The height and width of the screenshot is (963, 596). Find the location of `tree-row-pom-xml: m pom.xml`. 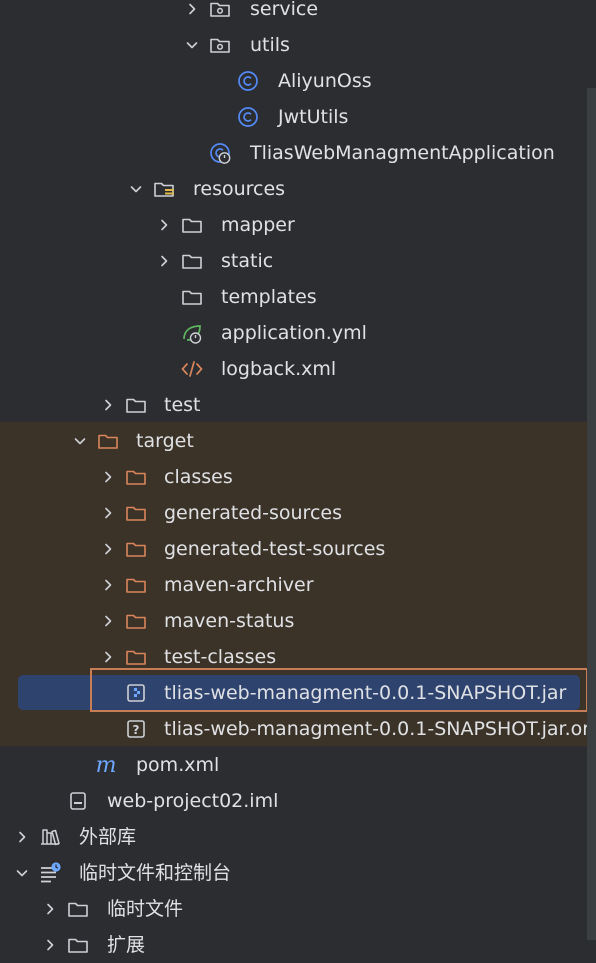

tree-row-pom-xml: m pom.xml is located at coordinates (298, 765).